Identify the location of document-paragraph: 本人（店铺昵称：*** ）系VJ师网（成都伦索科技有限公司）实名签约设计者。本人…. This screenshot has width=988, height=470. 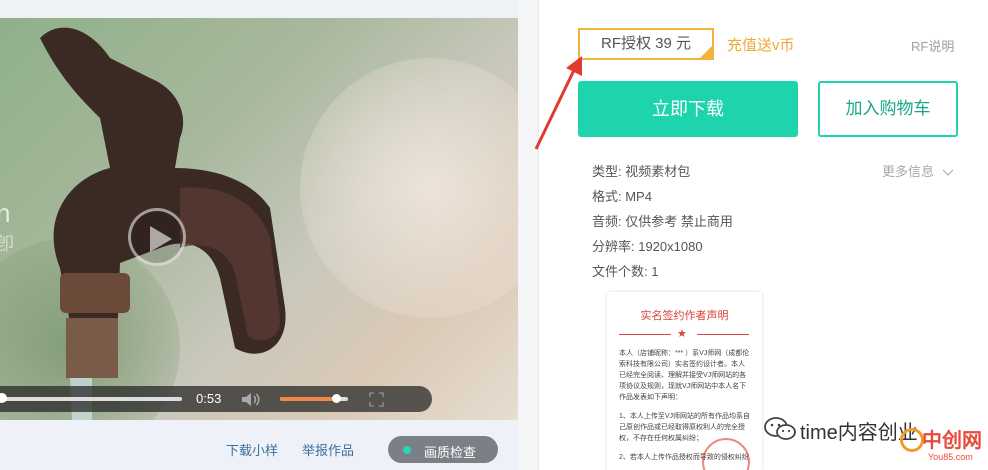
(684, 375).